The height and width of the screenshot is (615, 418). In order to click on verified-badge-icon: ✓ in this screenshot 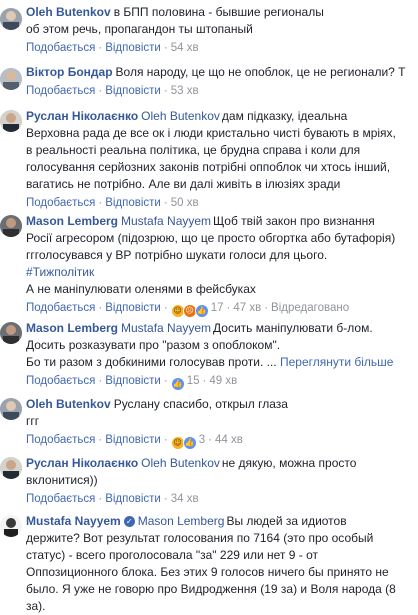, I will do `click(129, 521)`.